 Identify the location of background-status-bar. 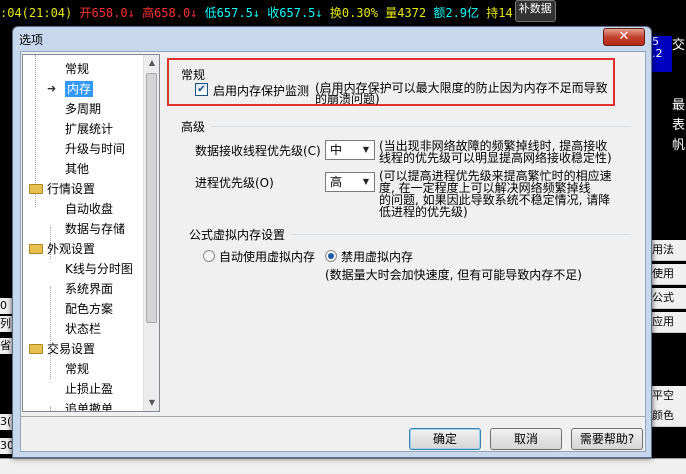
(343, 466).